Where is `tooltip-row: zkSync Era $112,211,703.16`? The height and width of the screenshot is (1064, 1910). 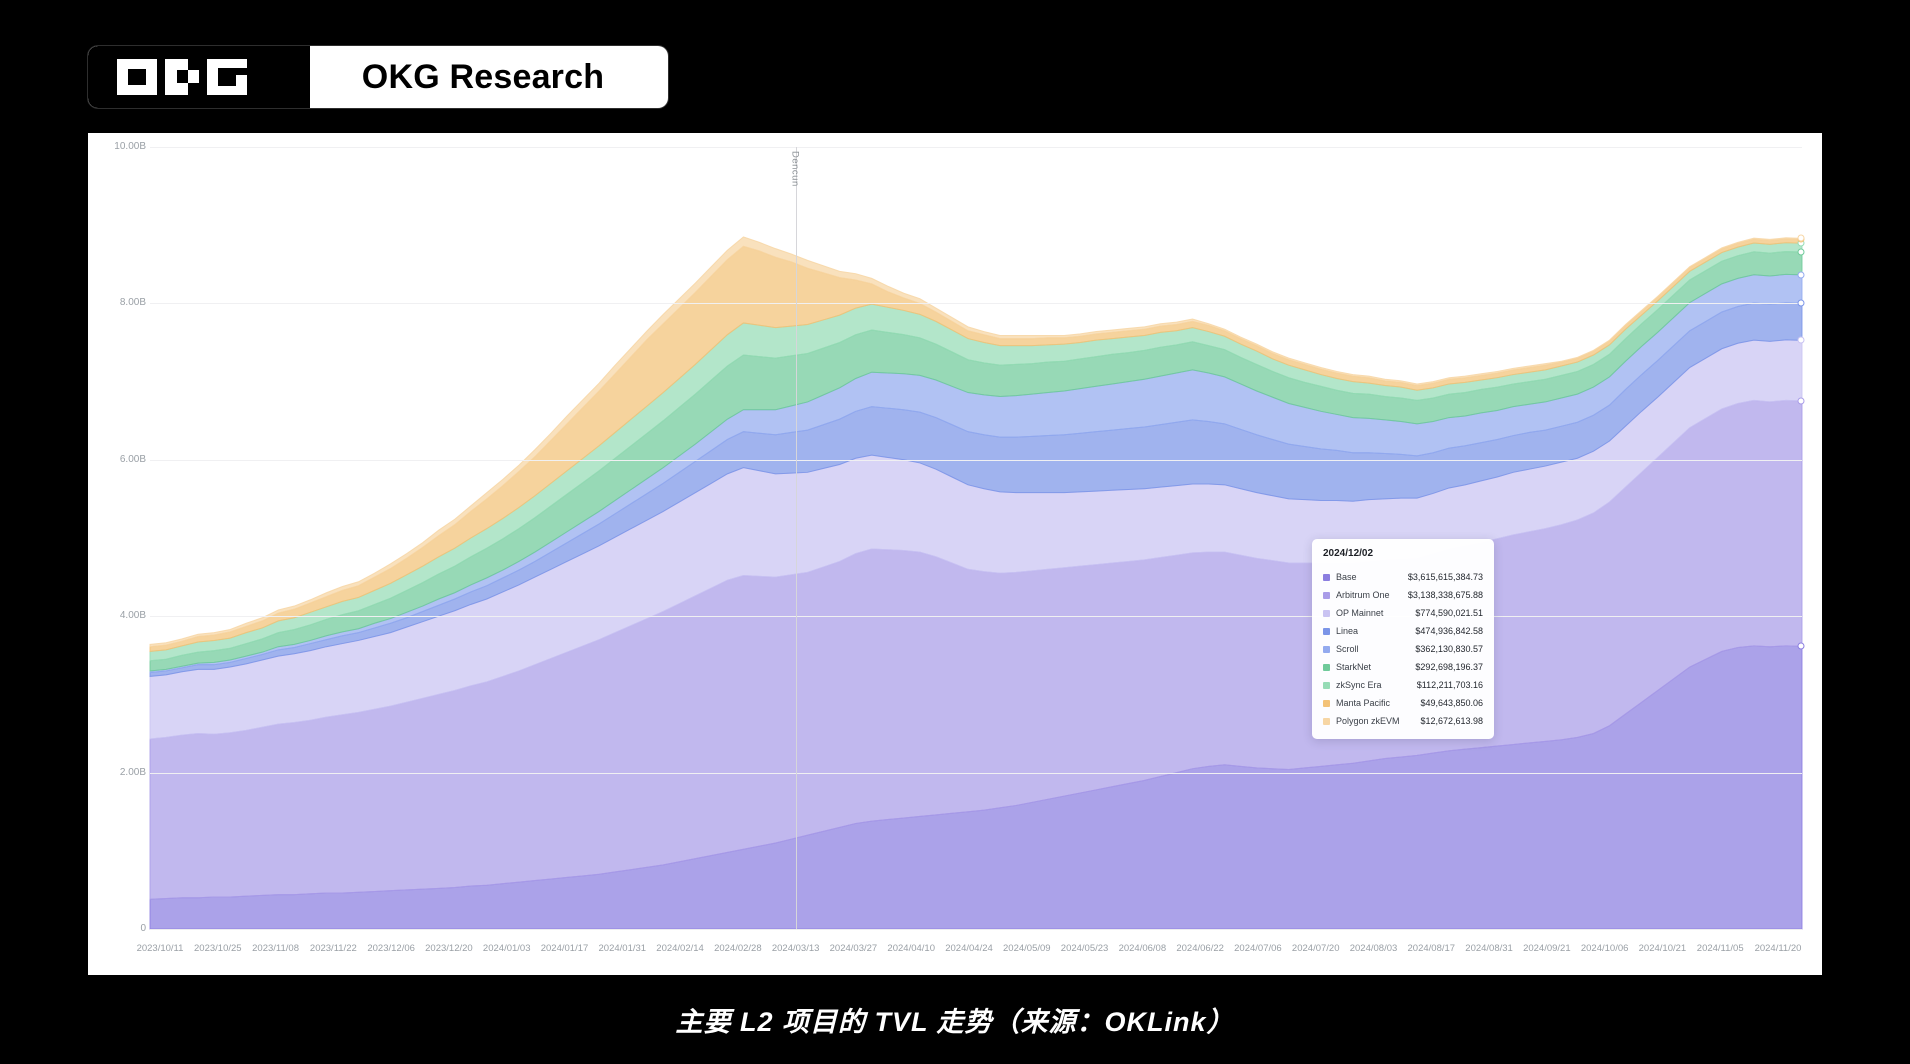
tooltip-row: zkSync Era $112,211,703.16 is located at coordinates (1403, 685).